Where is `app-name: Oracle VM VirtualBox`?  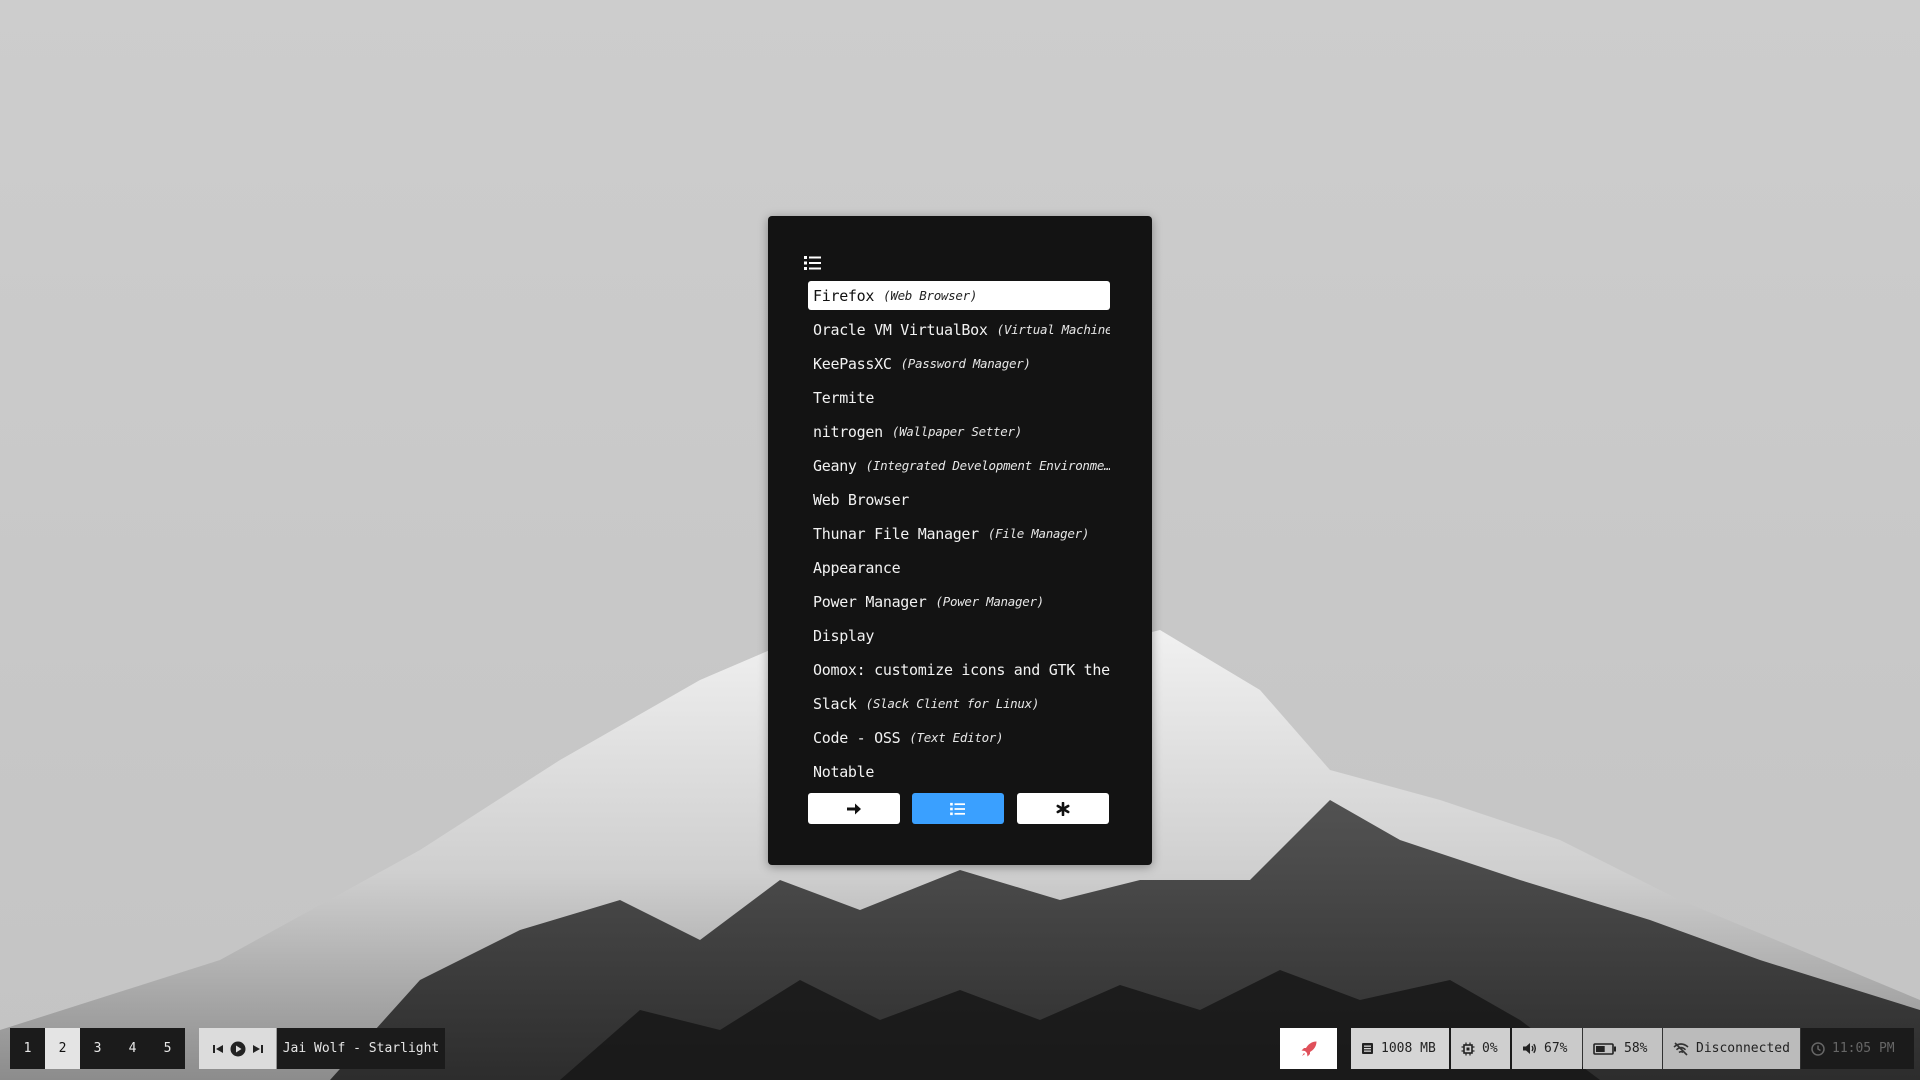
app-name: Oracle VM VirtualBox is located at coordinates (900, 329).